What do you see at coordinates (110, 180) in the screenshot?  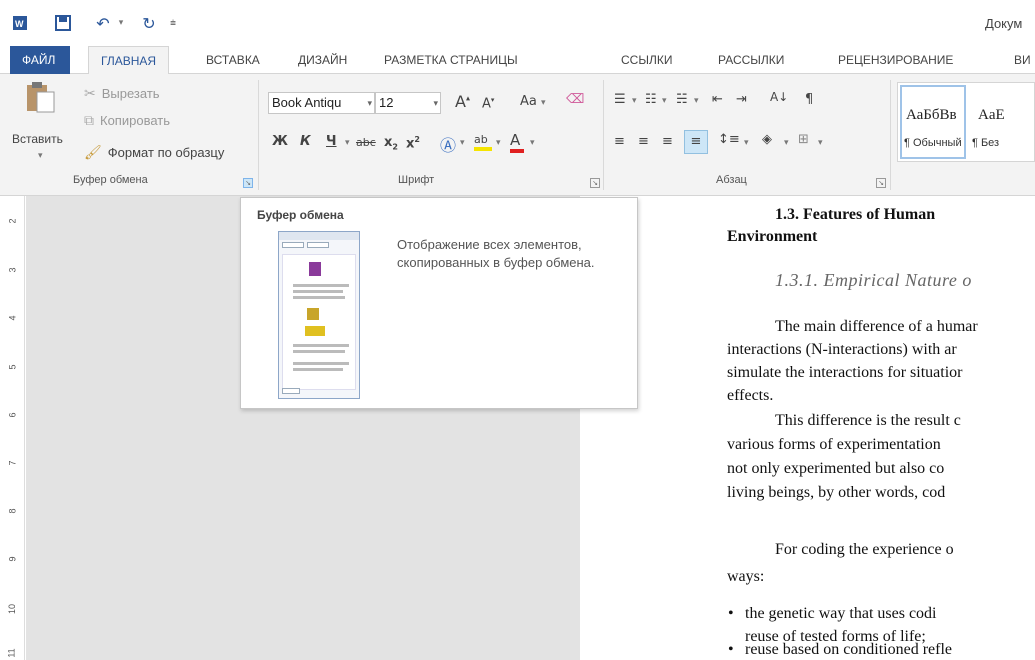 I see `clipboard-group-label: Буфер обмена` at bounding box center [110, 180].